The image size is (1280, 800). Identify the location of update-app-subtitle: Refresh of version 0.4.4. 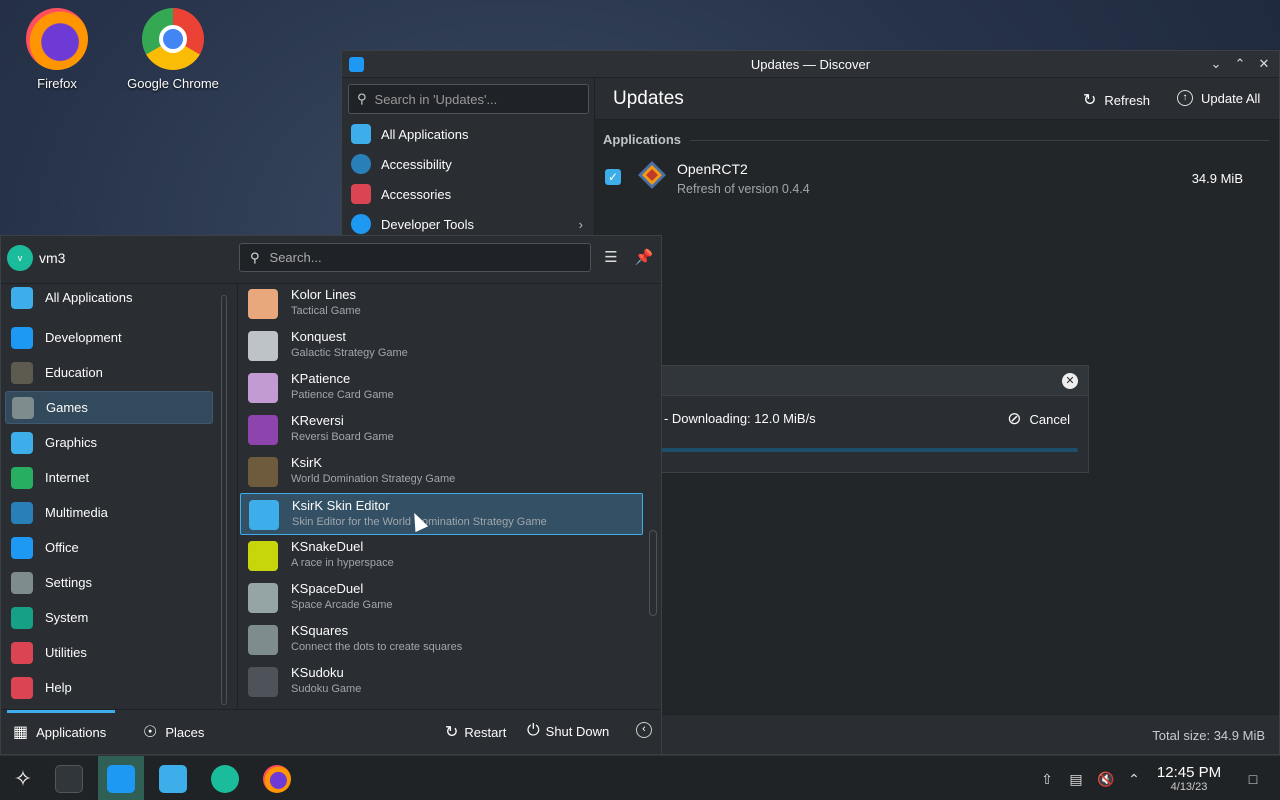
(743, 189).